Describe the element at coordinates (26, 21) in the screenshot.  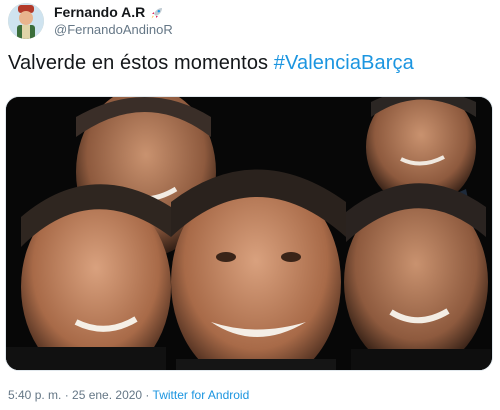
I see `avatar` at that location.